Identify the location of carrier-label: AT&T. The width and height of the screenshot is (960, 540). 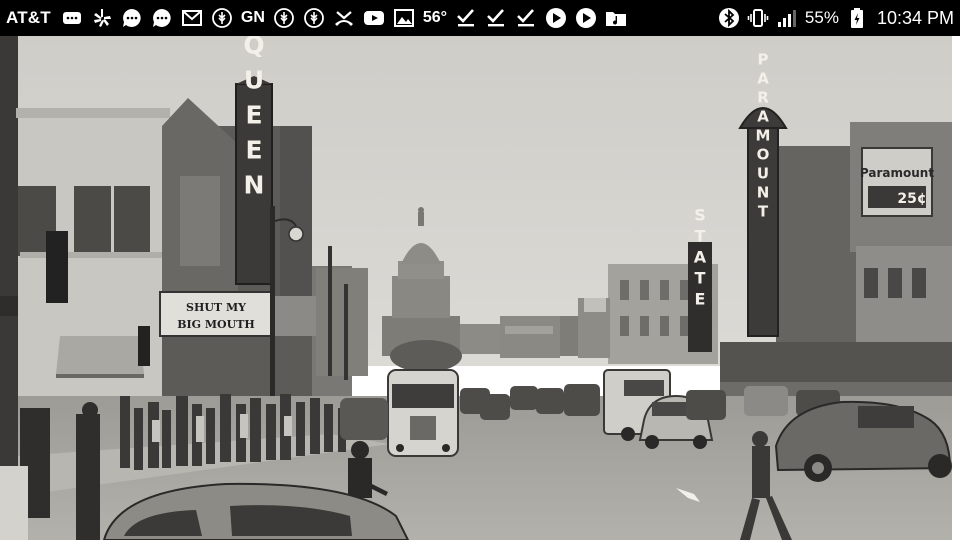
(28, 17).